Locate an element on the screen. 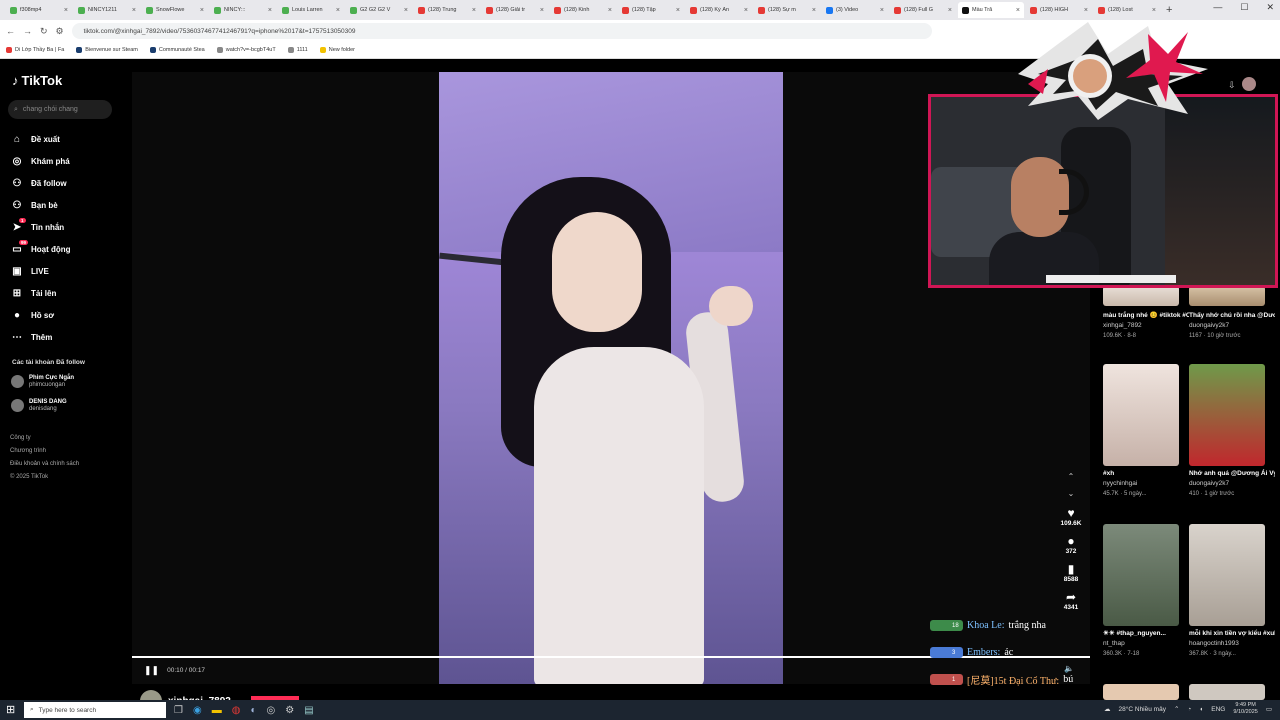 The width and height of the screenshot is (1280, 720). bookmark-item: New folder is located at coordinates (337, 50).